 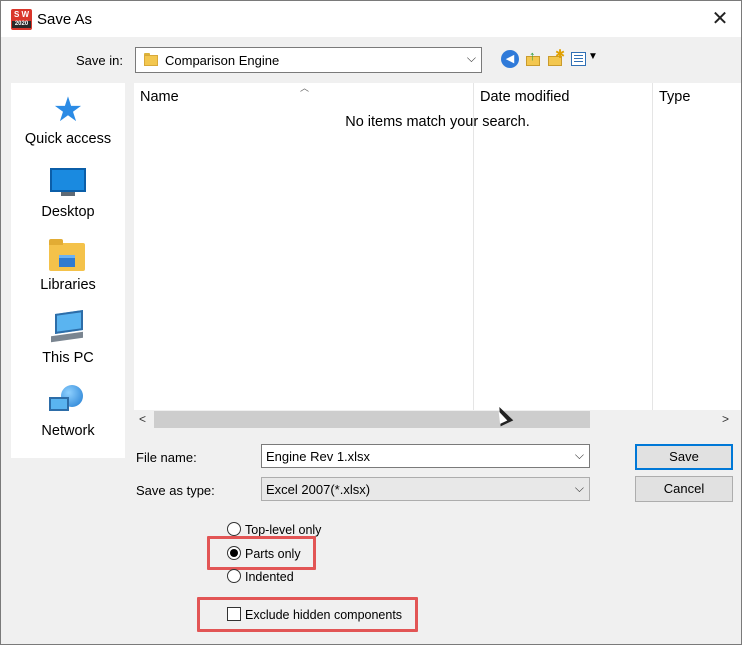 What do you see at coordinates (720, 19) in the screenshot?
I see `close-button: ✕` at bounding box center [720, 19].